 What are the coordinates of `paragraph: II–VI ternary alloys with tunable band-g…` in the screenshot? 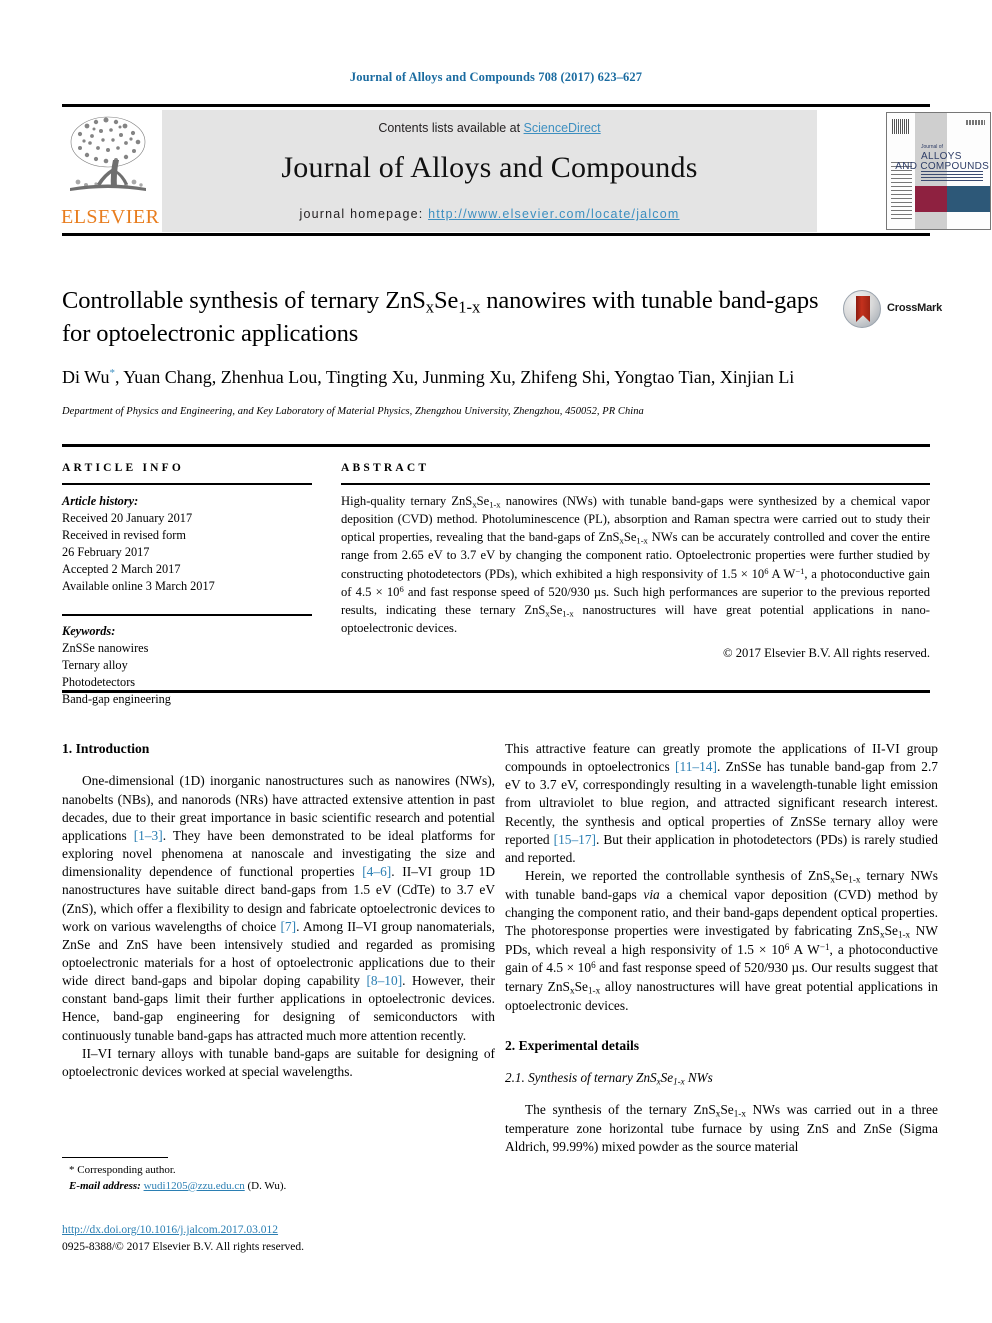 It's located at (278, 1062).